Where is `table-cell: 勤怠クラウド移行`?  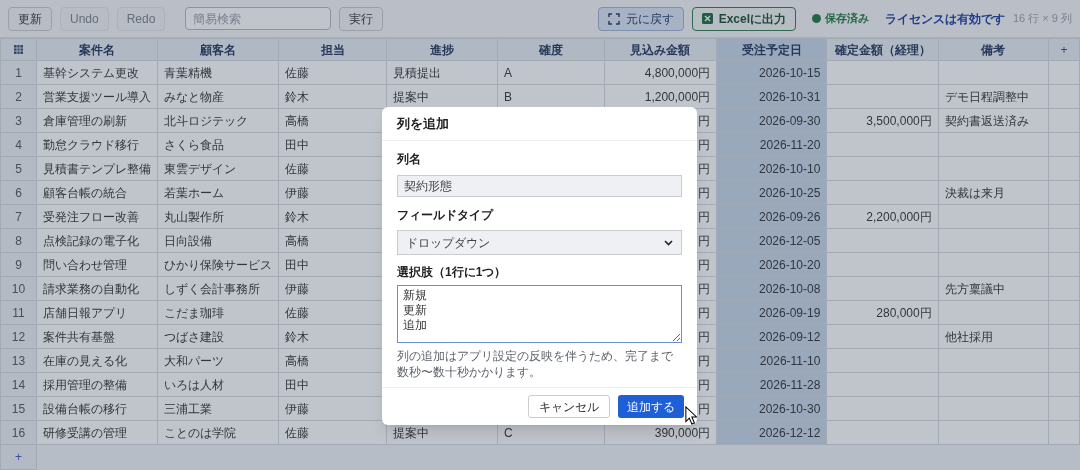
table-cell: 勤怠クラウド移行 is located at coordinates (97, 144).